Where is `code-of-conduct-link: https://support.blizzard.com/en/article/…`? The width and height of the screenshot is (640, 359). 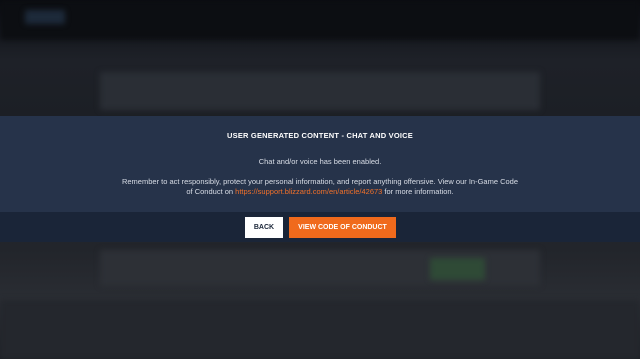 code-of-conduct-link: https://support.blizzard.com/en/article/… is located at coordinates (308, 191).